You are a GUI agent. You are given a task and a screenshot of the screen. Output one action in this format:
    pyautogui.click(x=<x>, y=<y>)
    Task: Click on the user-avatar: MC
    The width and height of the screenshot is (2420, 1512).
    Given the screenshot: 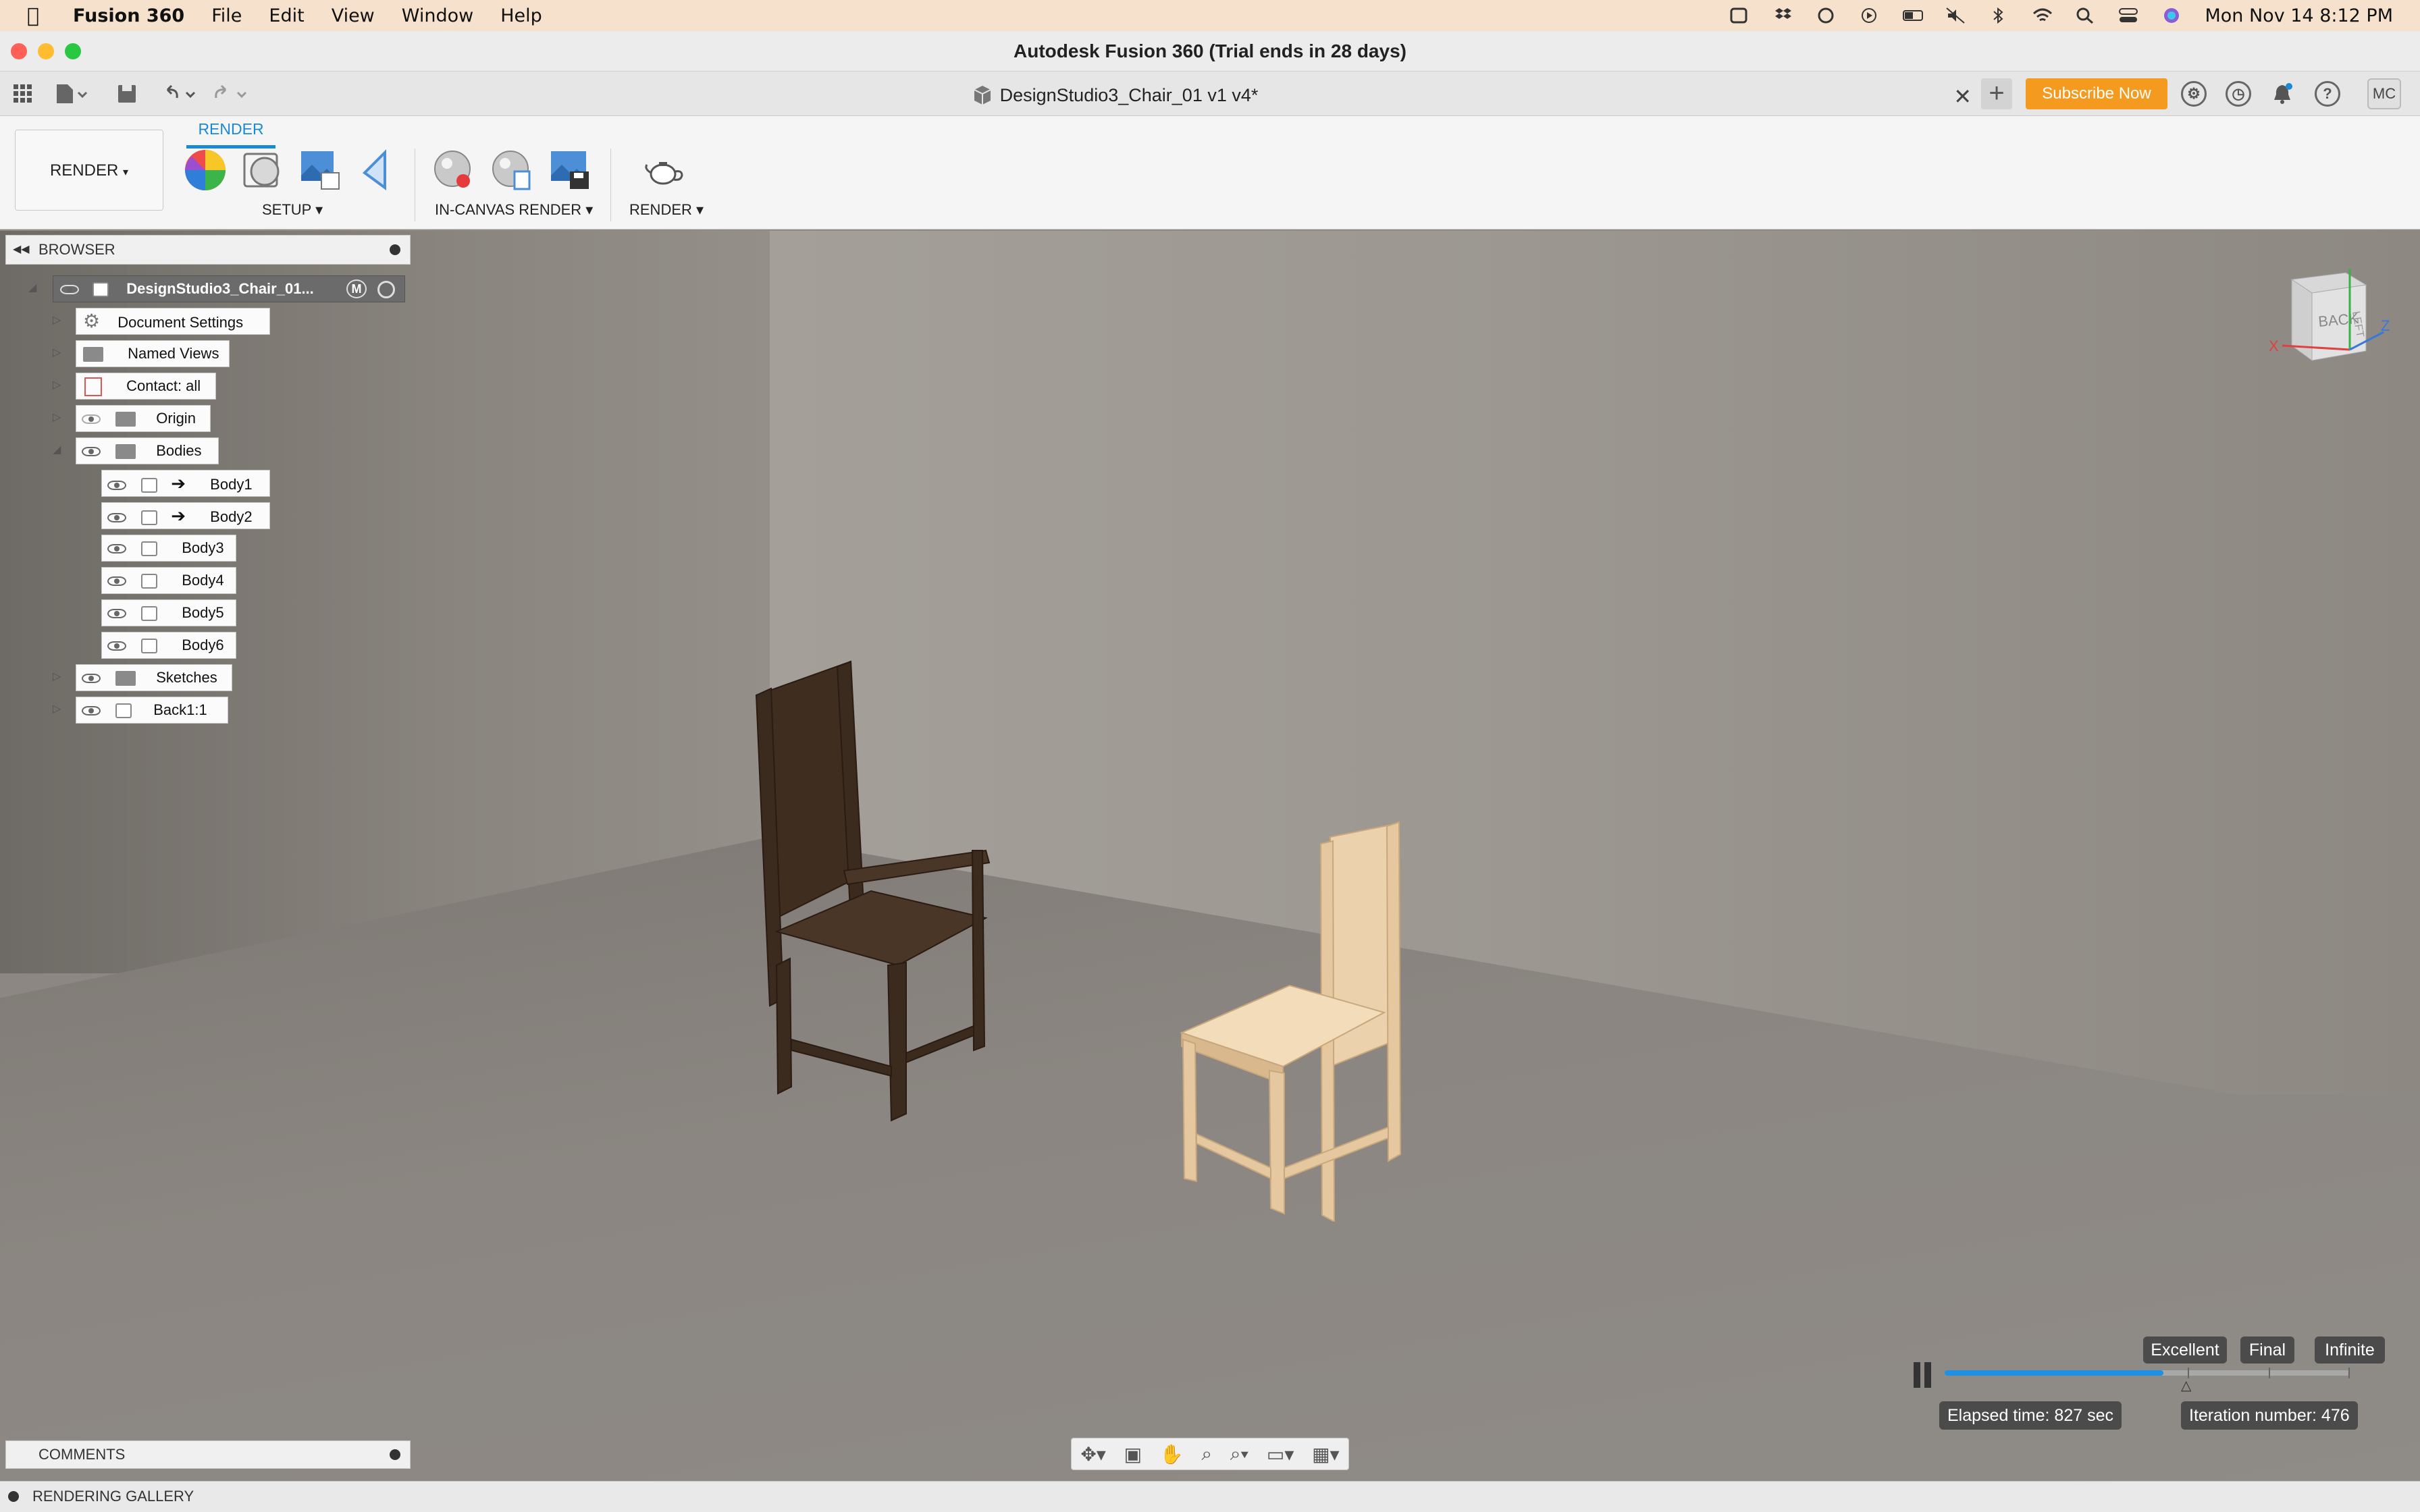 What is the action you would take?
    pyautogui.click(x=2384, y=93)
    